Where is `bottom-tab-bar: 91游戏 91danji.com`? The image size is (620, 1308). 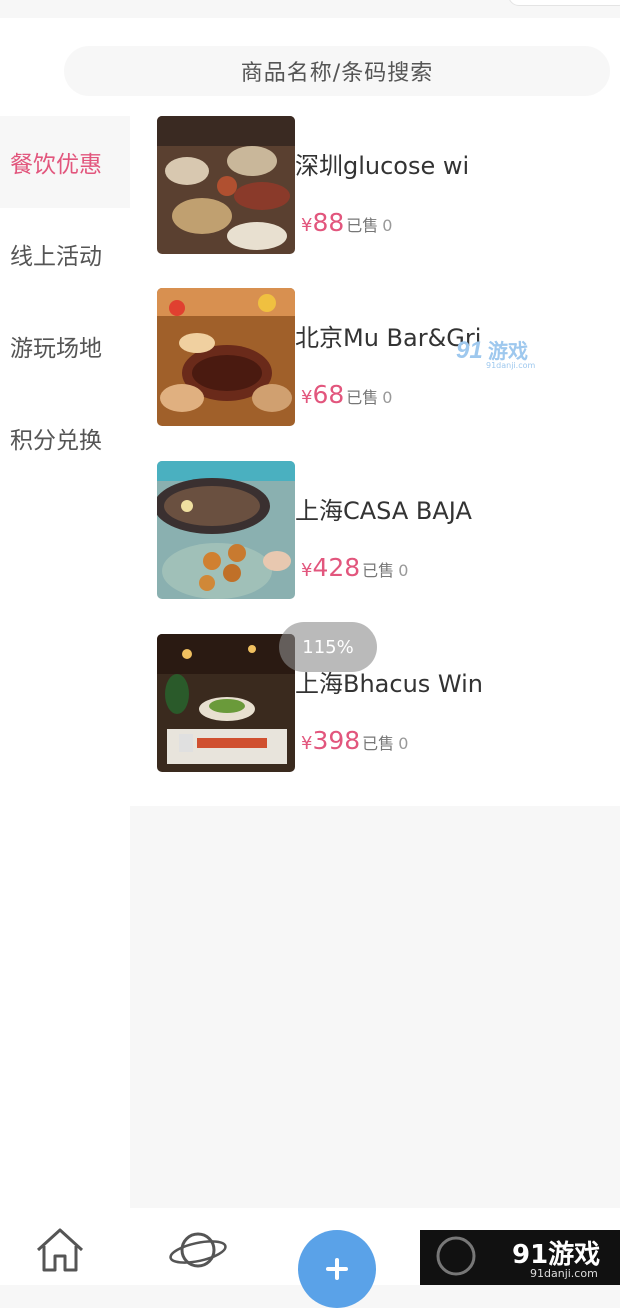
bottom-tab-bar: 91游戏 91danji.com is located at coordinates (310, 1258).